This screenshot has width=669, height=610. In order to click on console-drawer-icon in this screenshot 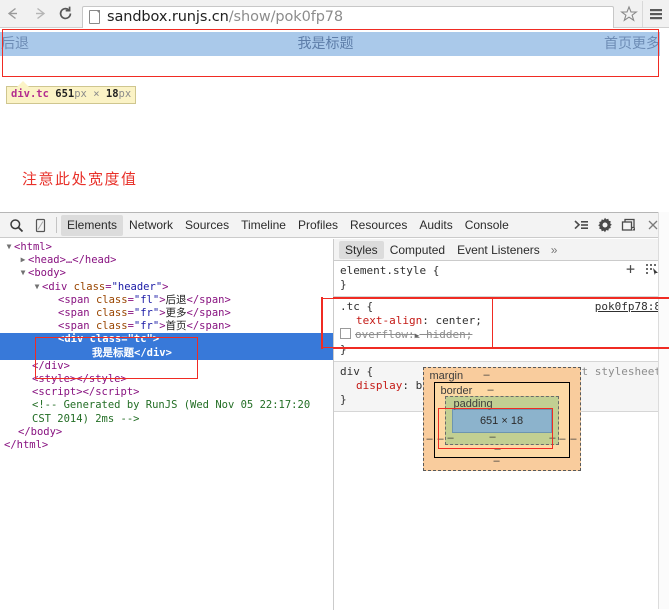, I will do `click(581, 225)`.